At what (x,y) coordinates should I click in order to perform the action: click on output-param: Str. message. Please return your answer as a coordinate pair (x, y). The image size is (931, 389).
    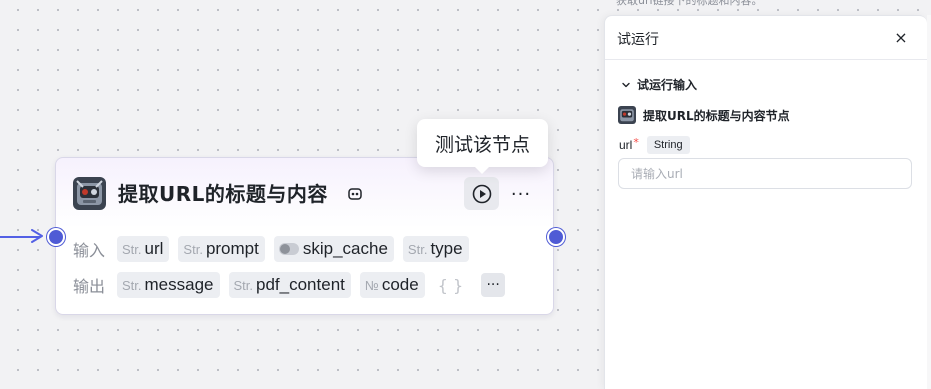
    Looking at the image, I should click on (168, 285).